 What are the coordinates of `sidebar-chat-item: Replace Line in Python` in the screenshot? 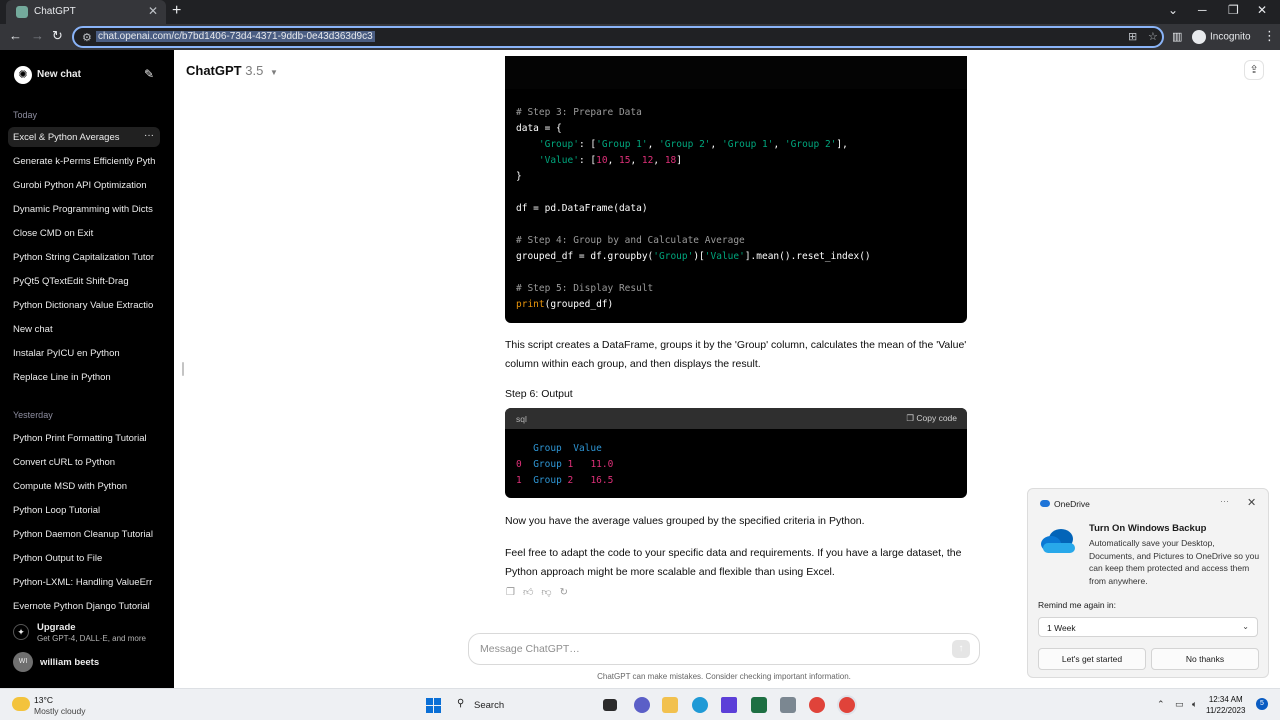 It's located at (84, 377).